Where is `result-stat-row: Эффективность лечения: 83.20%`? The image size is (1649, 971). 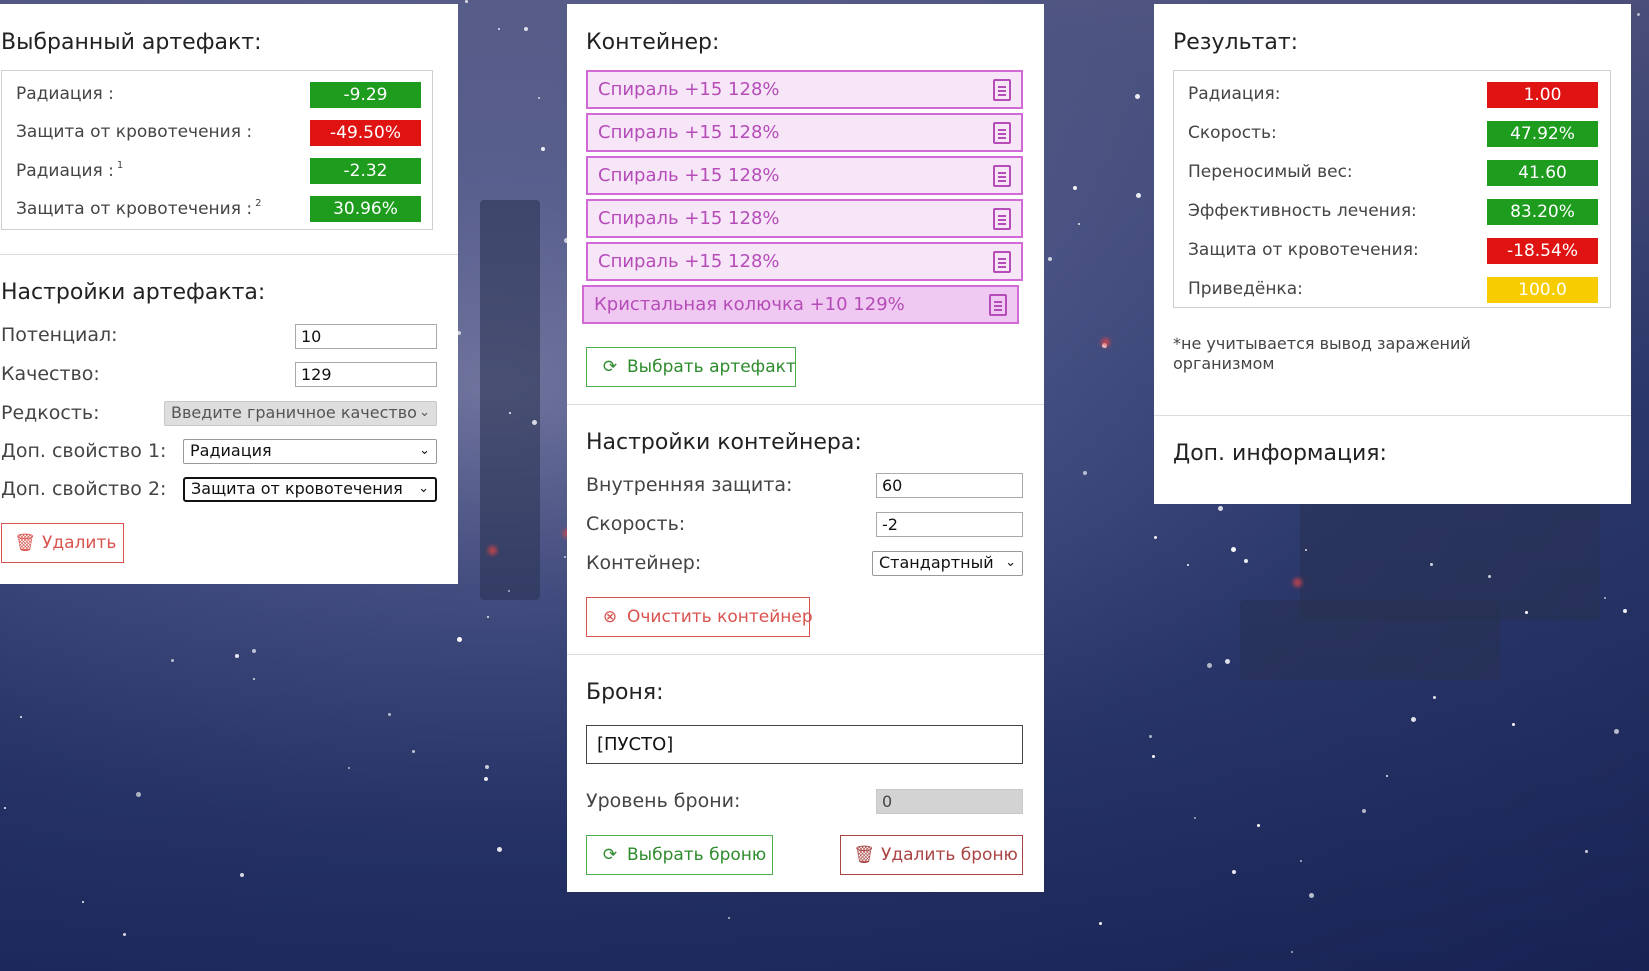
result-stat-row: Эффективность лечения: 83.20% is located at coordinates (1392, 211).